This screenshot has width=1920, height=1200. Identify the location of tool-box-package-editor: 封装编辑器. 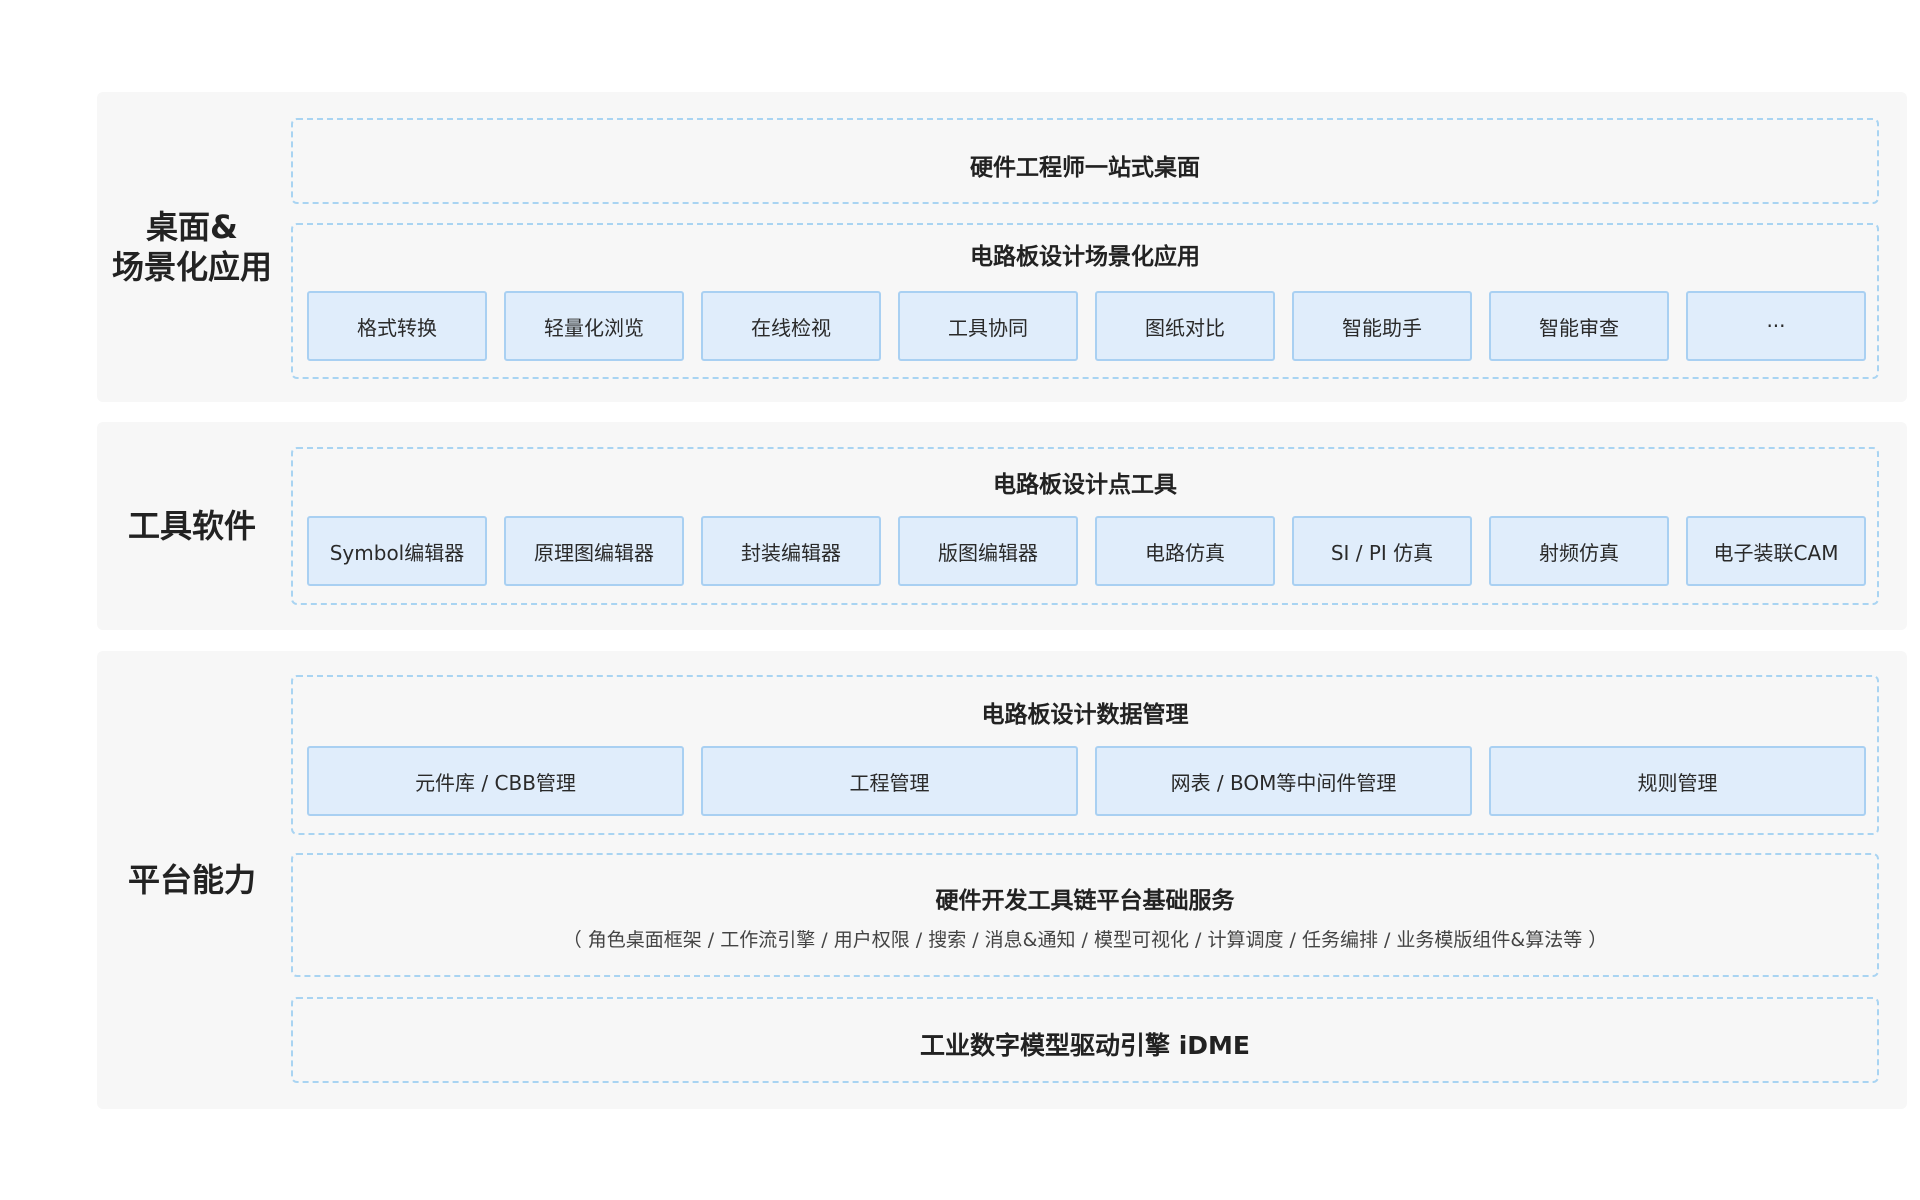
(791, 551).